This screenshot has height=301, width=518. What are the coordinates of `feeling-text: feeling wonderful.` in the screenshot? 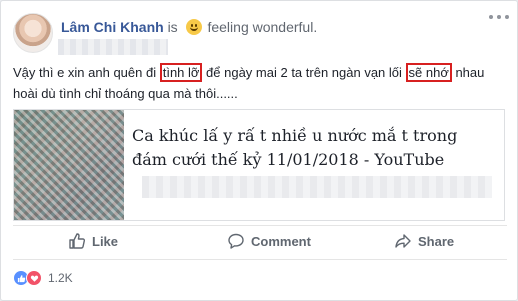 It's located at (262, 27).